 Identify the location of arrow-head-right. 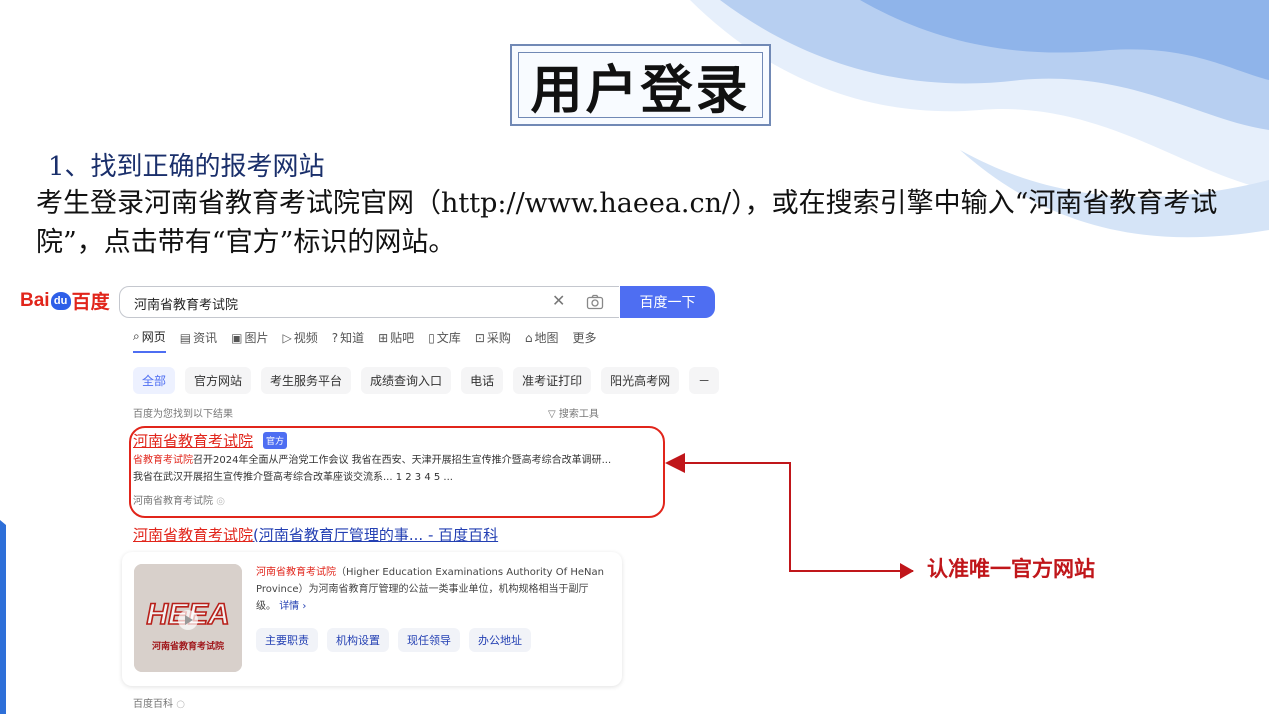
(907, 571).